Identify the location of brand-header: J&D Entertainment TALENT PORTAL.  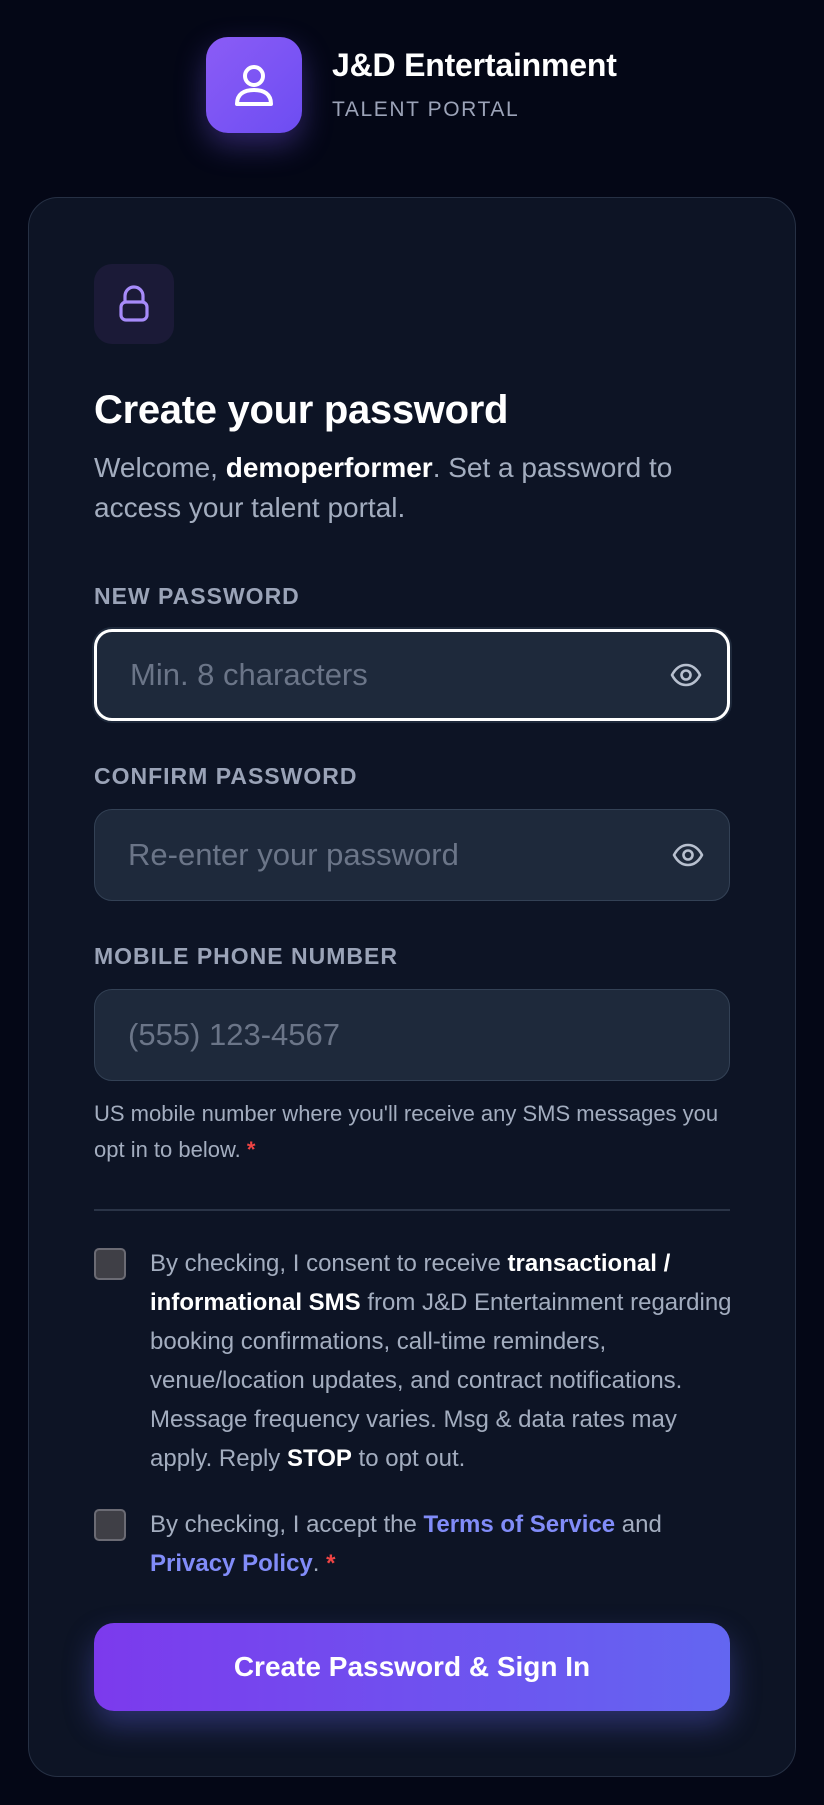
(411, 85).